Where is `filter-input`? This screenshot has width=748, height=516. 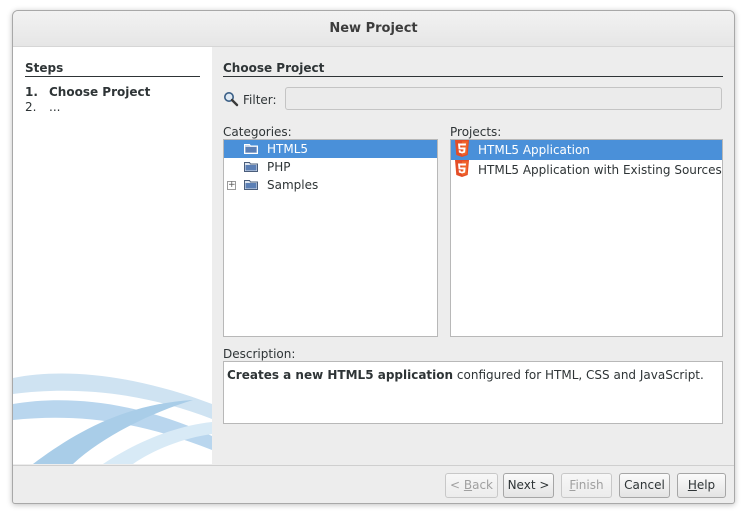
filter-input is located at coordinates (503, 98).